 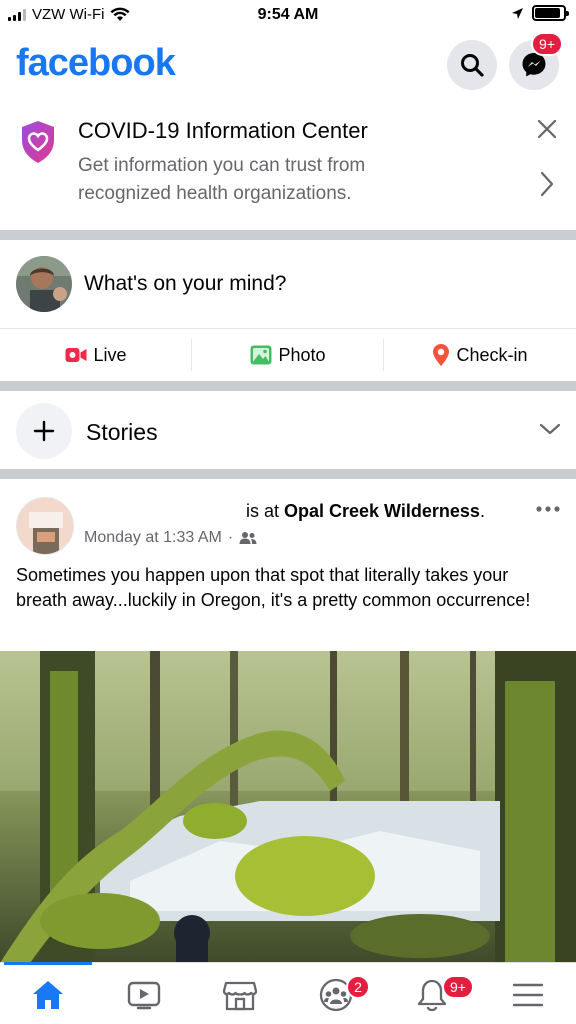 What do you see at coordinates (185, 284) in the screenshot?
I see `composer-prompt: What's on your mind?` at bounding box center [185, 284].